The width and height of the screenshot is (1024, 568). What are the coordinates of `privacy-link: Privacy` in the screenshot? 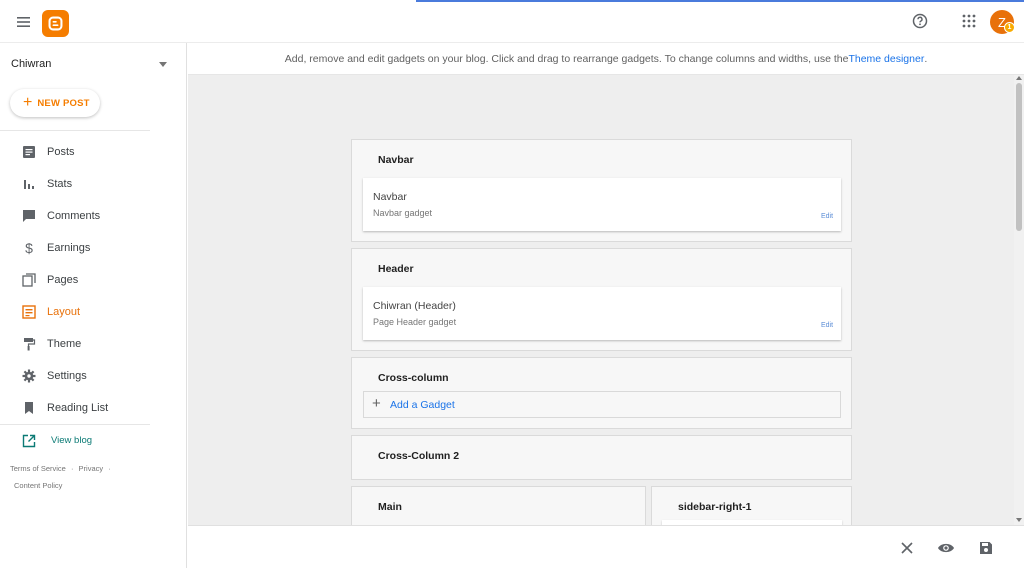 It's located at (91, 468).